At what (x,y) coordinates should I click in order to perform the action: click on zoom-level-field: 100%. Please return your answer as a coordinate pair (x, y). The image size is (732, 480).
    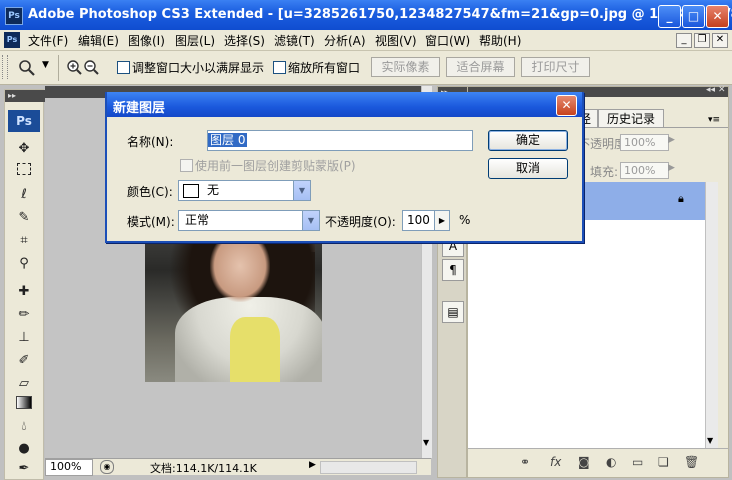
    Looking at the image, I should click on (69, 467).